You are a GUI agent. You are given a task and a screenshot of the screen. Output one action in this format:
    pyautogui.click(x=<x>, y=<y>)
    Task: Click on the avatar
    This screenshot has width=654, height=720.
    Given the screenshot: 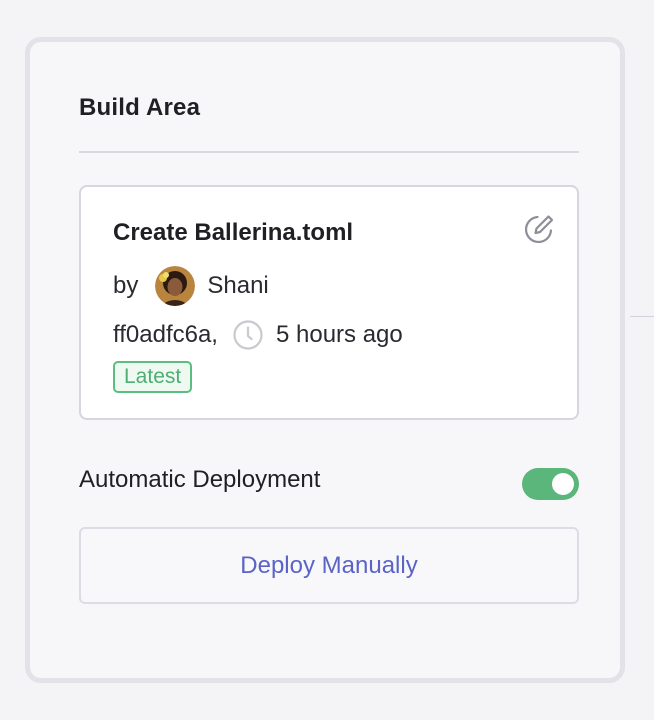 What is the action you would take?
    pyautogui.click(x=175, y=286)
    